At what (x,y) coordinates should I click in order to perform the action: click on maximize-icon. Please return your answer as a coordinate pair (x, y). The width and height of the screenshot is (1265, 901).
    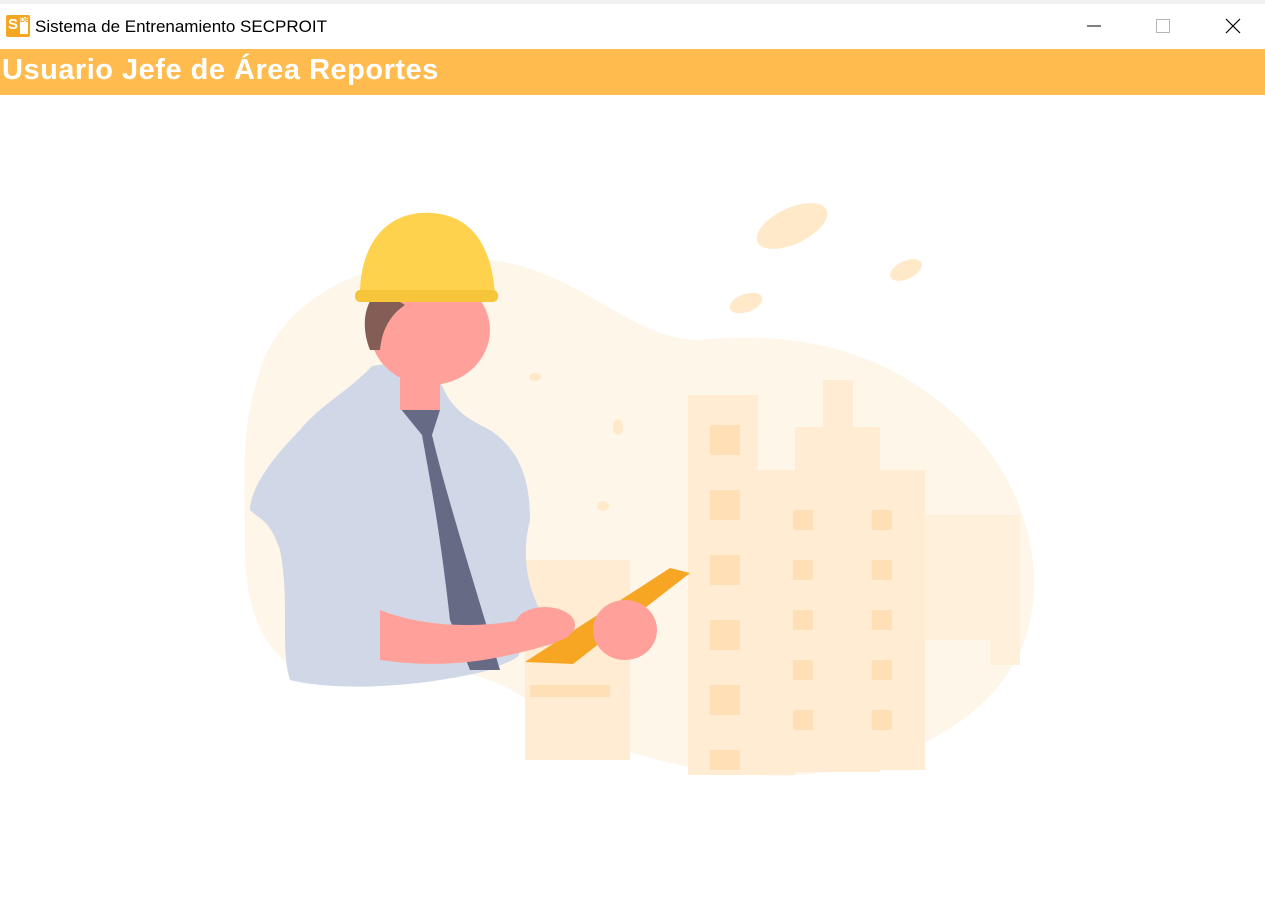
    Looking at the image, I should click on (1163, 26).